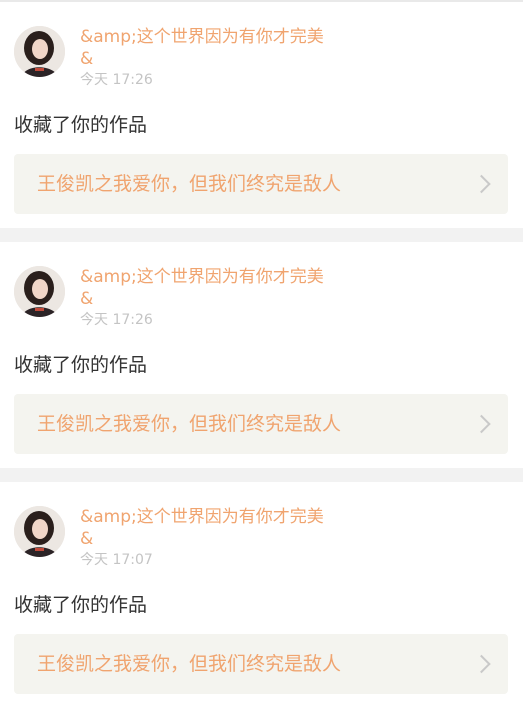 The height and width of the screenshot is (708, 523). Describe the element at coordinates (116, 560) in the screenshot. I see `timestamp: 今天 17:07` at that location.